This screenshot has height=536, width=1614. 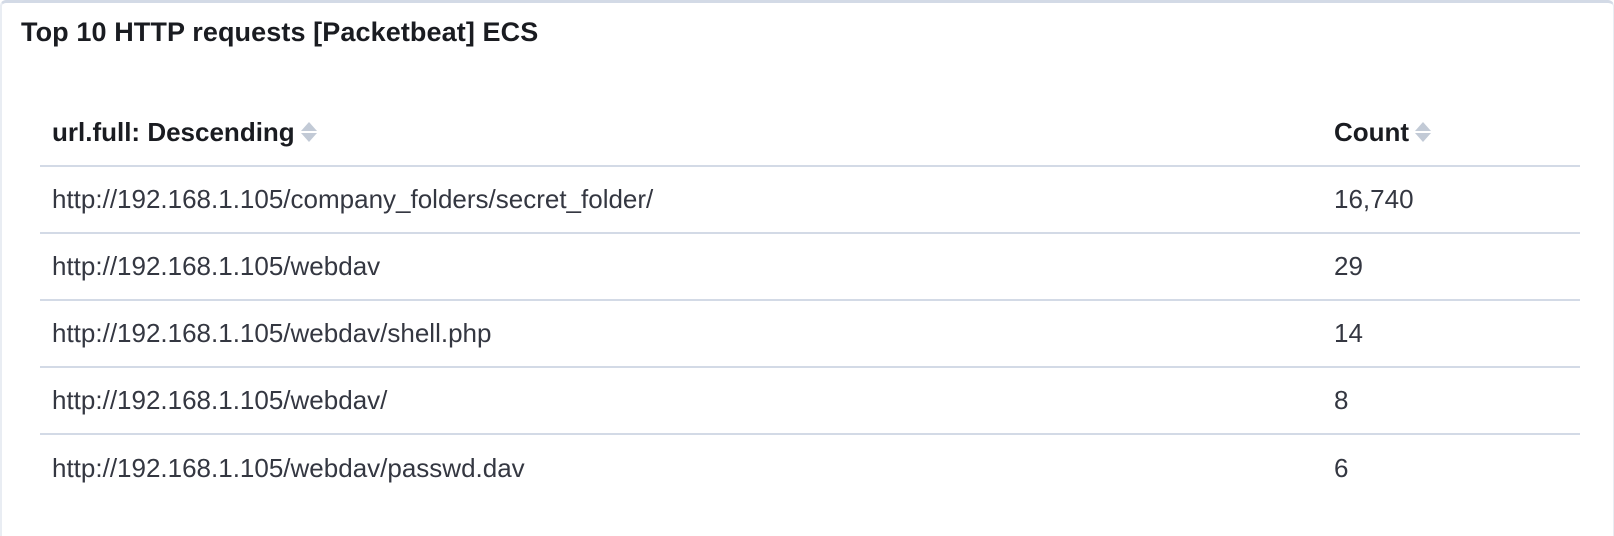 What do you see at coordinates (1348, 266) in the screenshot?
I see `count-cell: 29` at bounding box center [1348, 266].